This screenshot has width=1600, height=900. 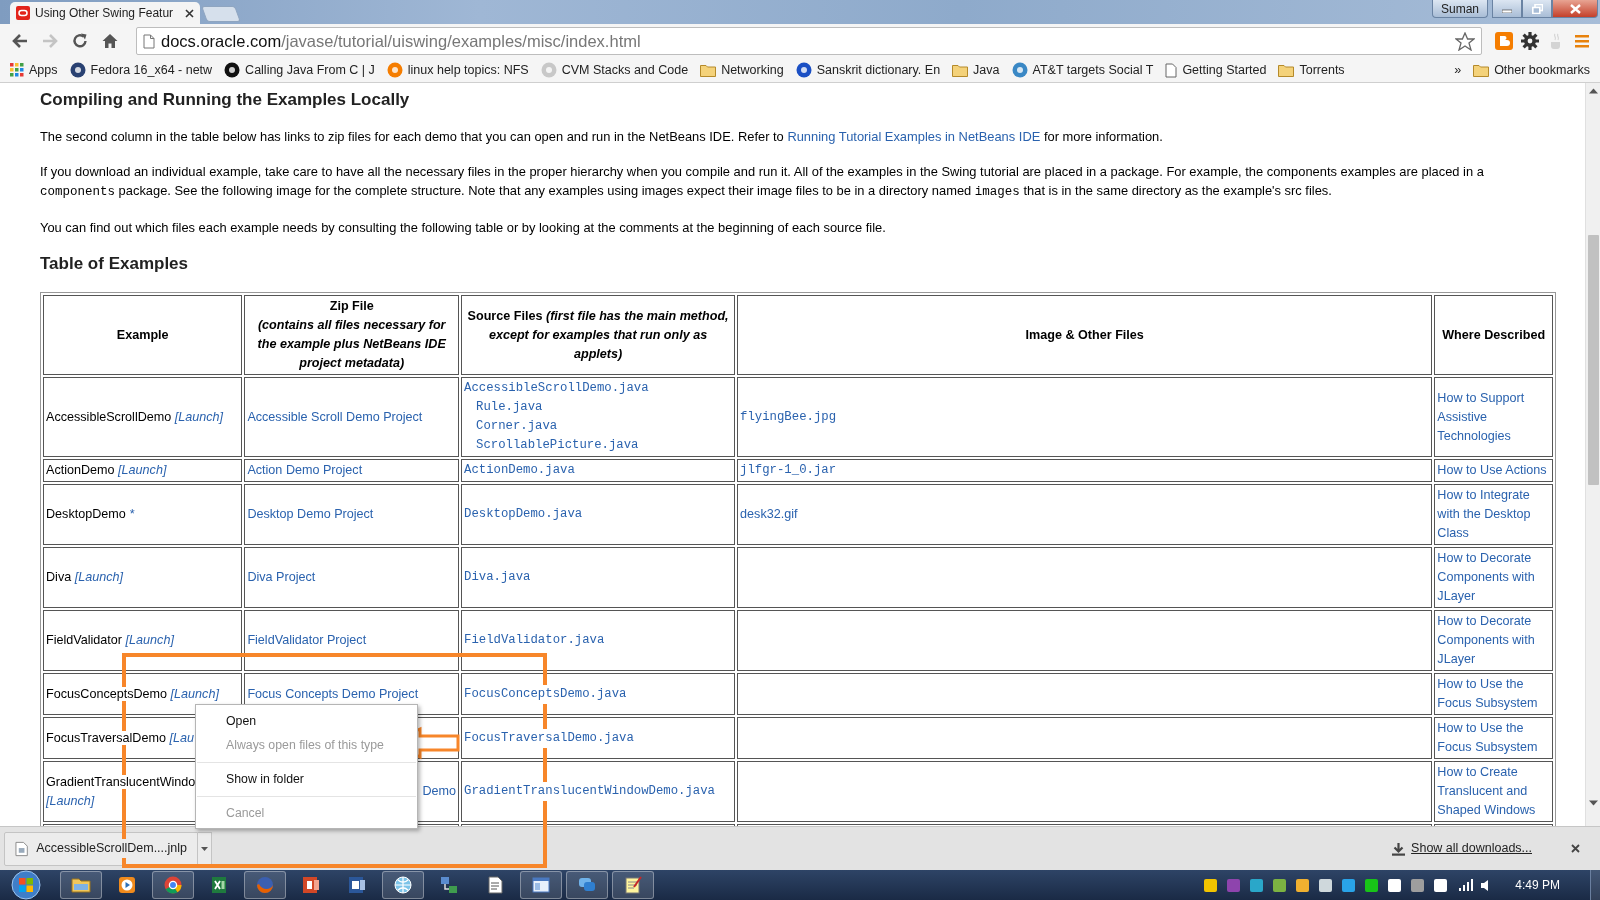 What do you see at coordinates (306, 721) in the screenshot?
I see `menu-item: Open` at bounding box center [306, 721].